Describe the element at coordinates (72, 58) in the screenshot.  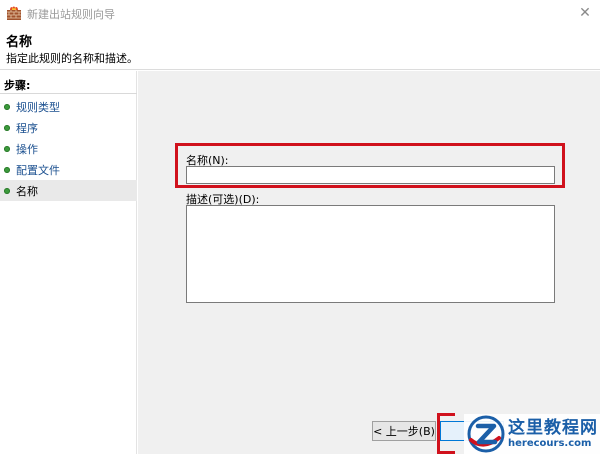
I see `page-description: 指定此规则的名称和描述。` at that location.